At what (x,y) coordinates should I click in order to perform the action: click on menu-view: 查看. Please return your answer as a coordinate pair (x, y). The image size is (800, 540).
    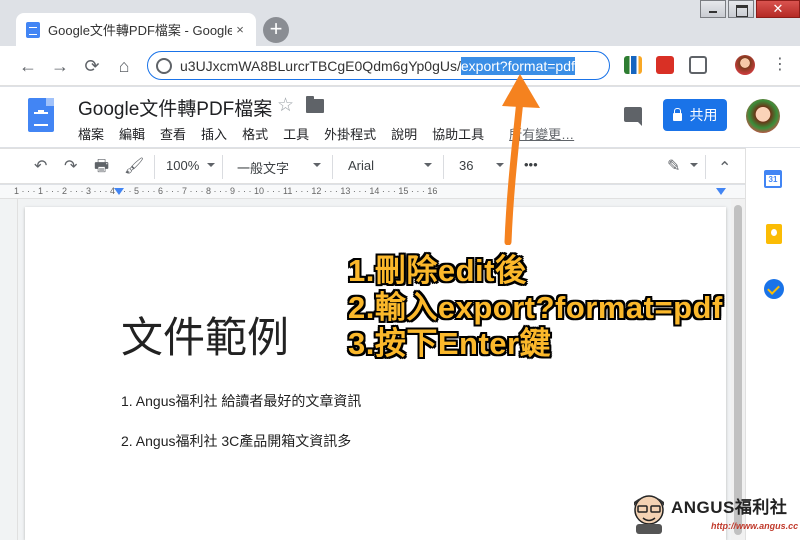
    Looking at the image, I should click on (173, 133).